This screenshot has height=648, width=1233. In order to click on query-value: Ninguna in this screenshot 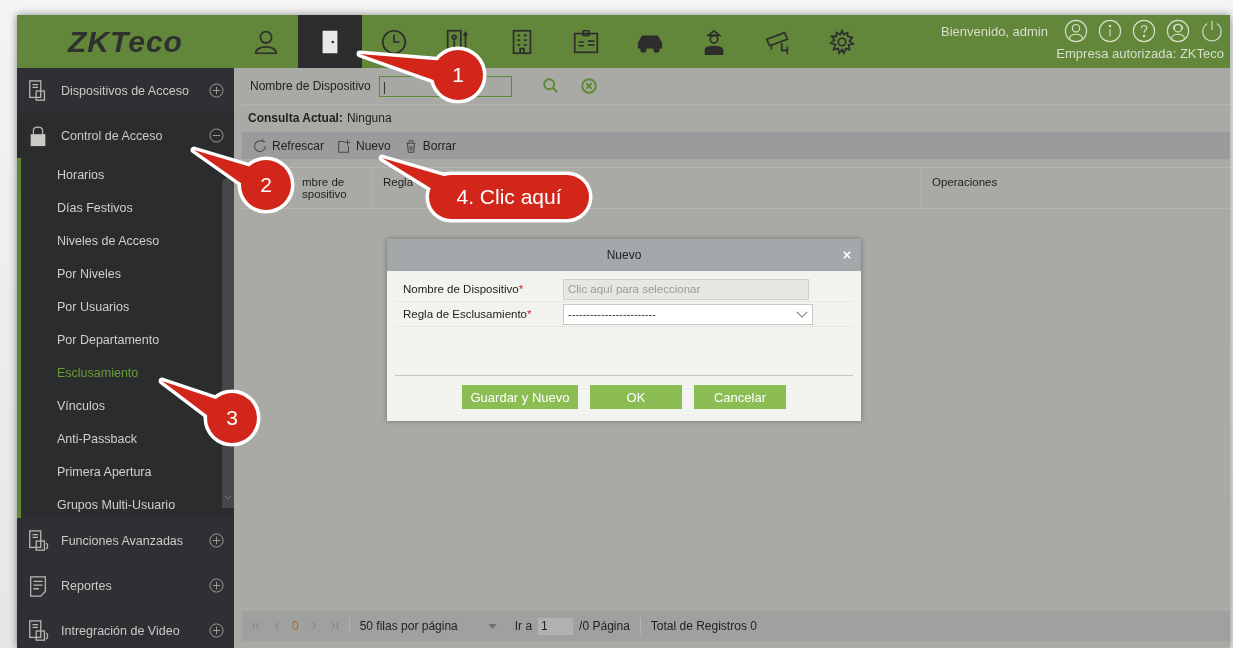, I will do `click(369, 118)`.